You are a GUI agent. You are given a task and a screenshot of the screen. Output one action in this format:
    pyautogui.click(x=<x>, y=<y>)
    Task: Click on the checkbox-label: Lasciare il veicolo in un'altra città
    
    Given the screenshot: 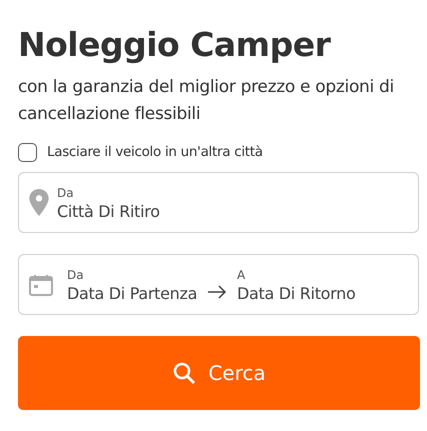 What is the action you would take?
    pyautogui.click(x=155, y=152)
    